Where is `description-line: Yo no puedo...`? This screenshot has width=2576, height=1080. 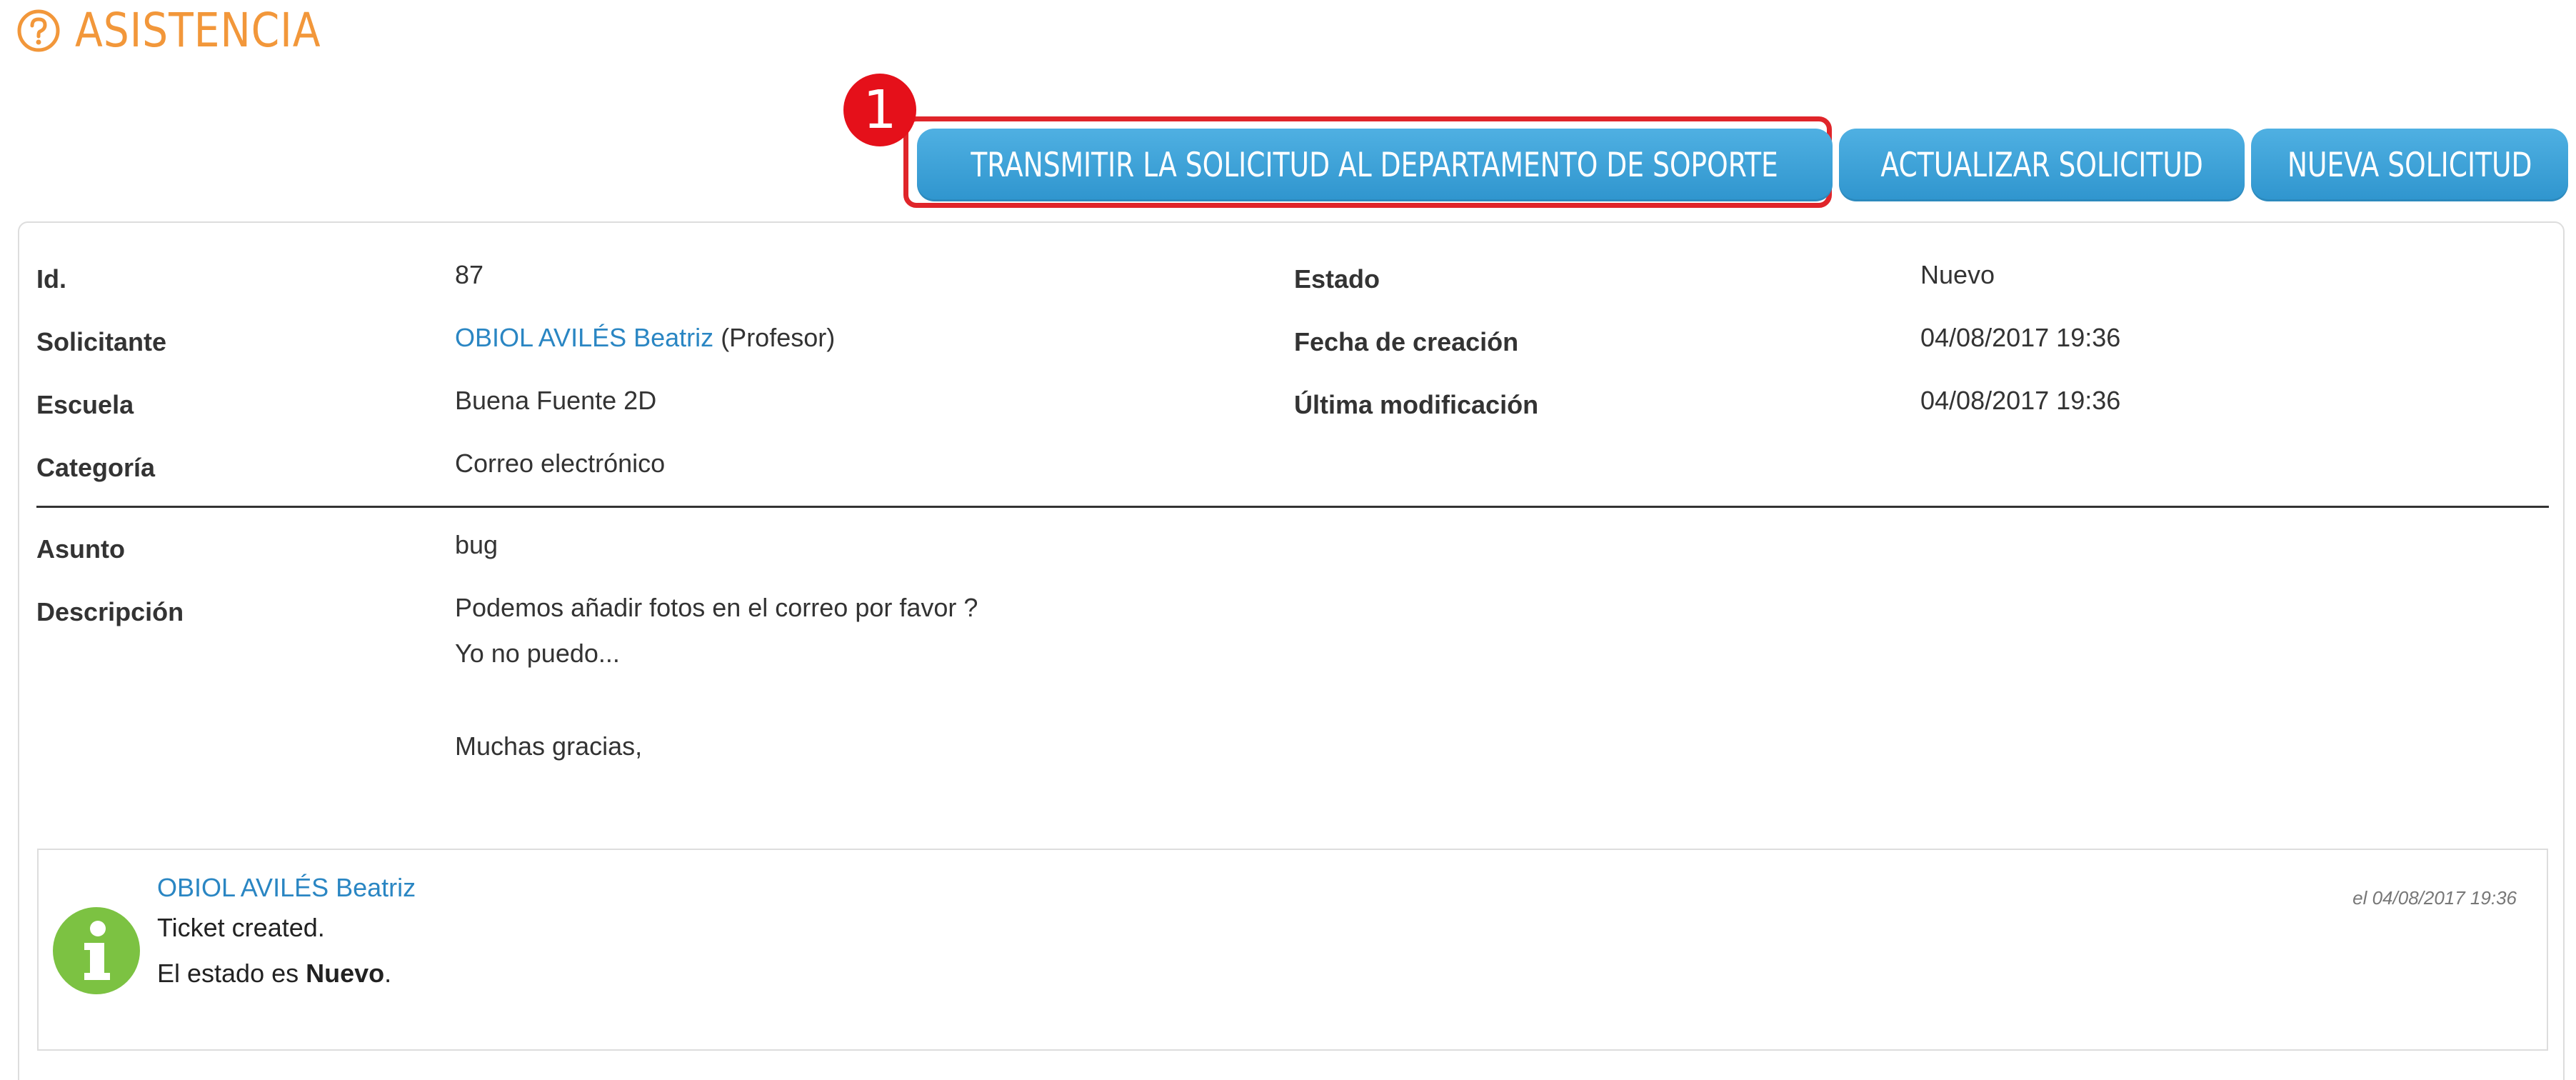 description-line: Yo no puedo... is located at coordinates (537, 653).